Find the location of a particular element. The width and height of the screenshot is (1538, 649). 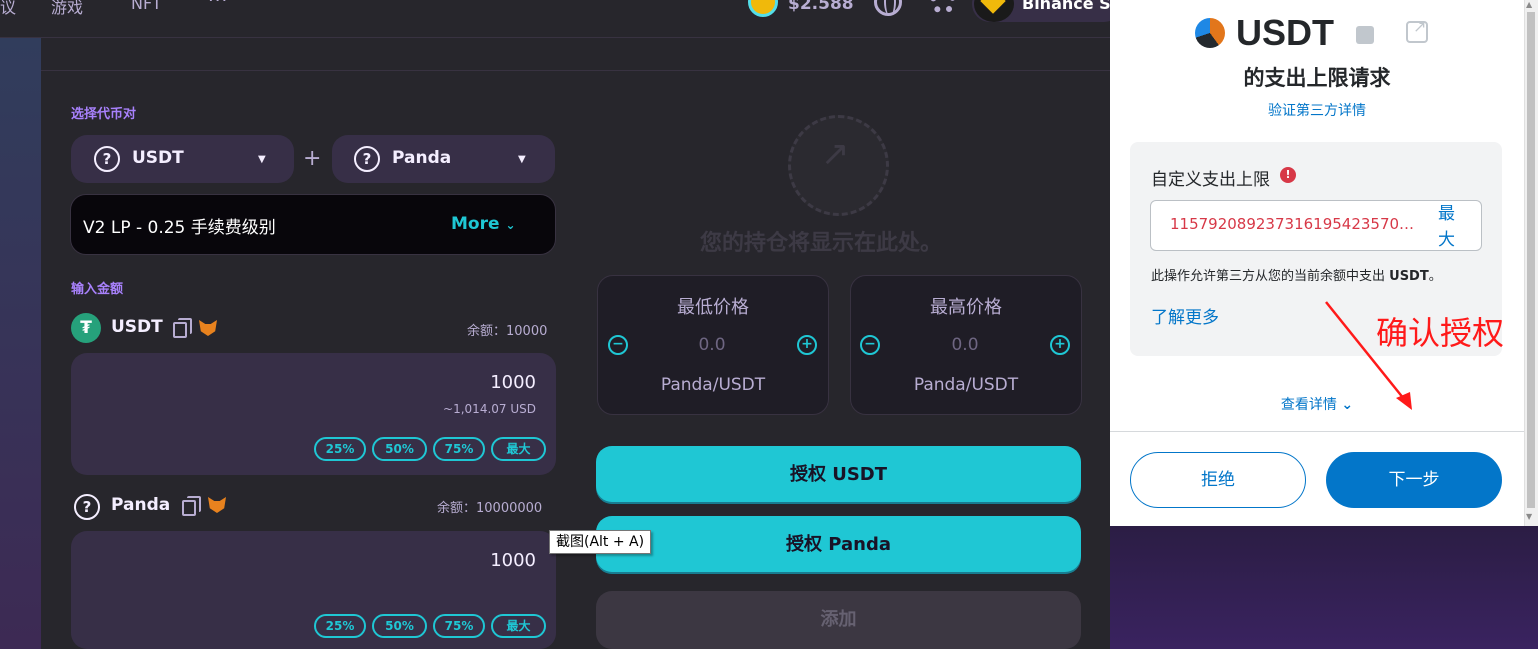

scroll-up-icon: ▲ is located at coordinates (1529, 4).